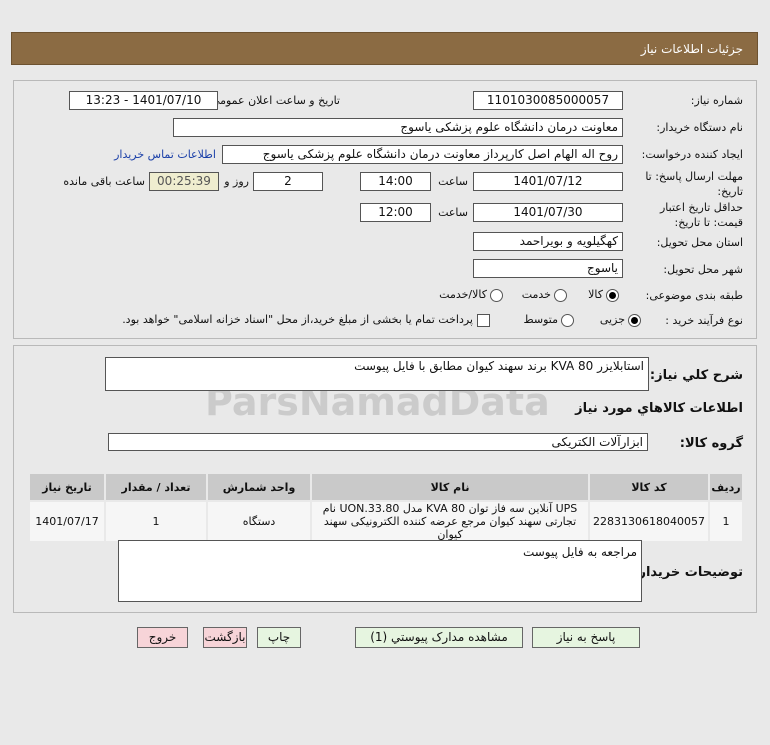 The width and height of the screenshot is (770, 745). What do you see at coordinates (586, 637) in the screenshot?
I see `reply-button: پاسخ به نیاز` at bounding box center [586, 637].